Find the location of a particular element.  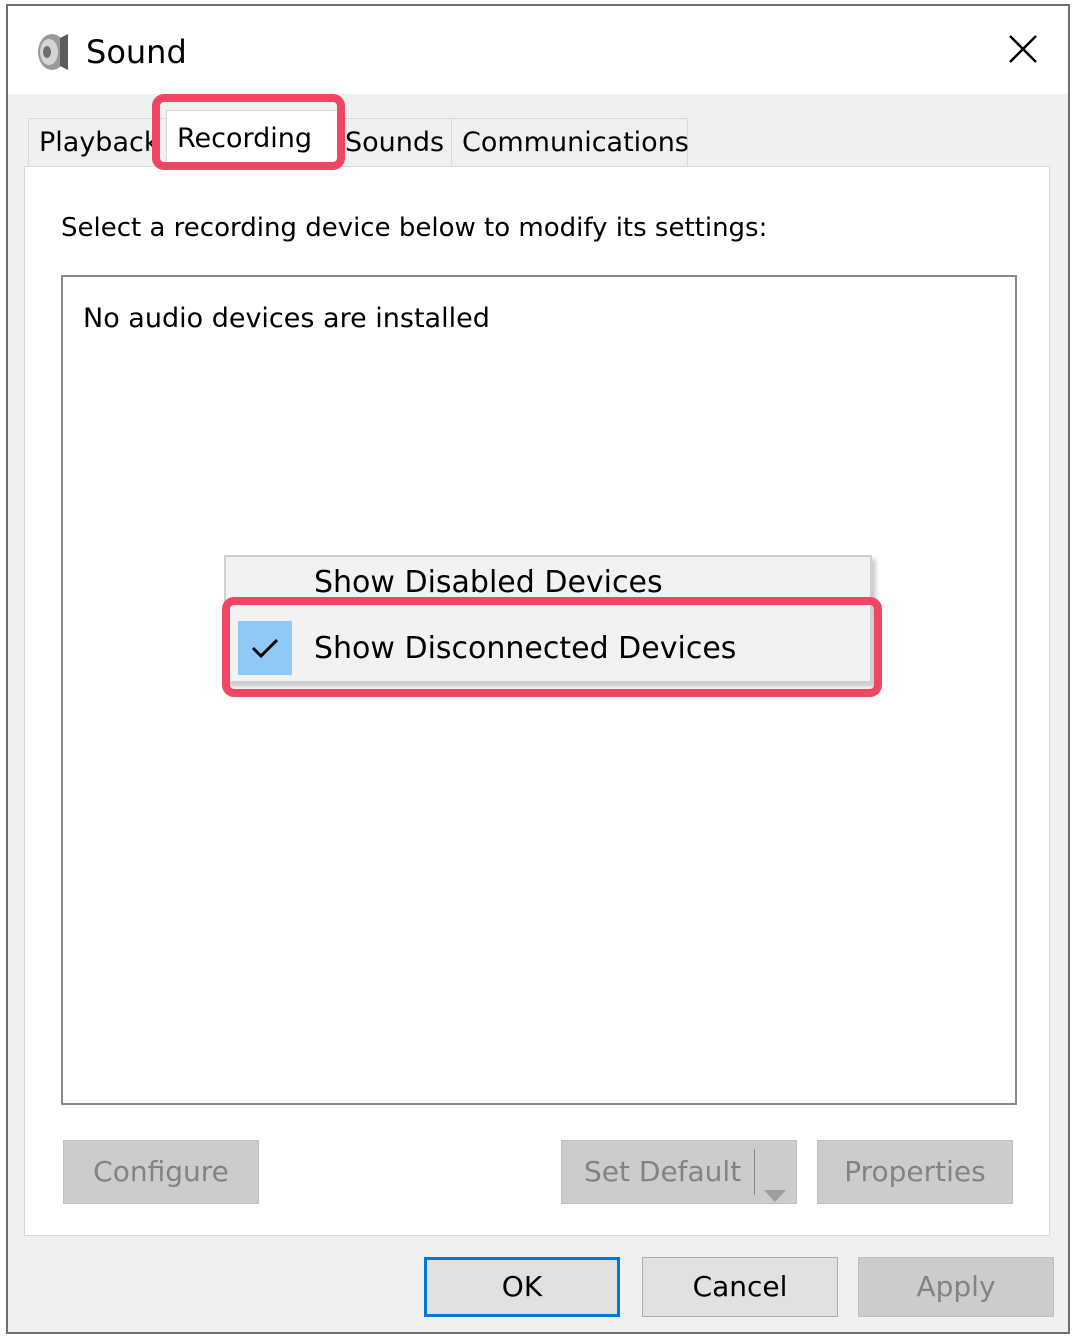

tab-sounds: Sounds is located at coordinates (393, 142).